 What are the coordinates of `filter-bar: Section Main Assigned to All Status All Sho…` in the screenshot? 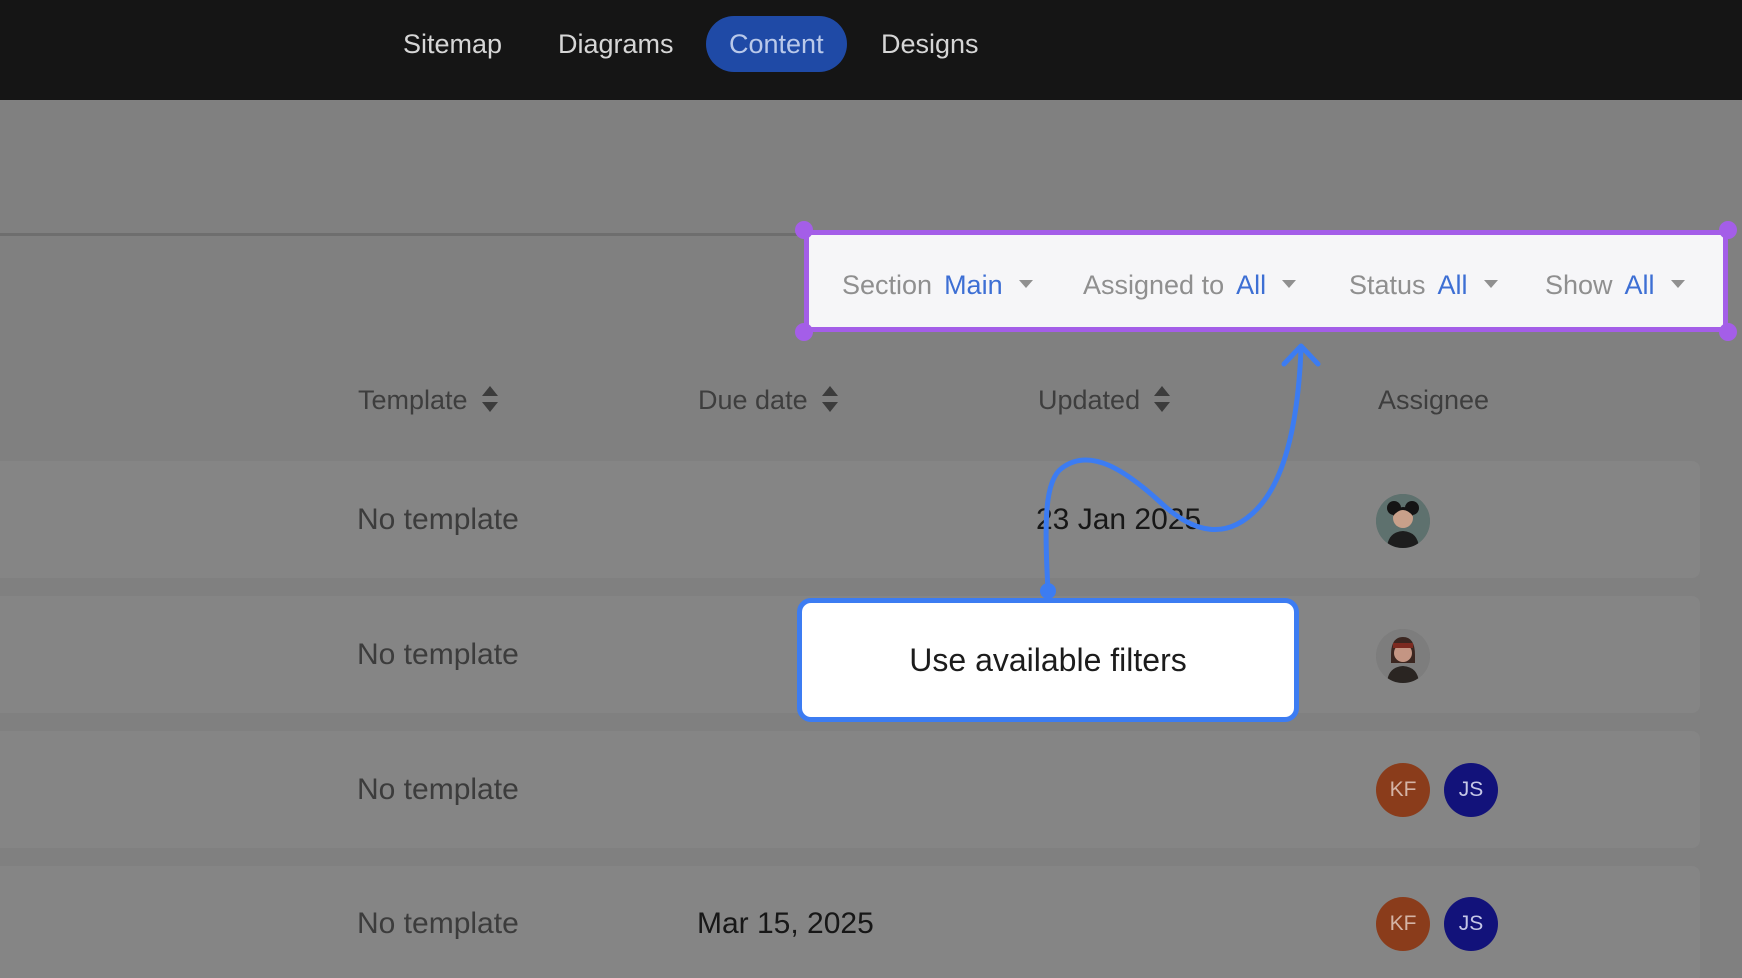 It's located at (1266, 281).